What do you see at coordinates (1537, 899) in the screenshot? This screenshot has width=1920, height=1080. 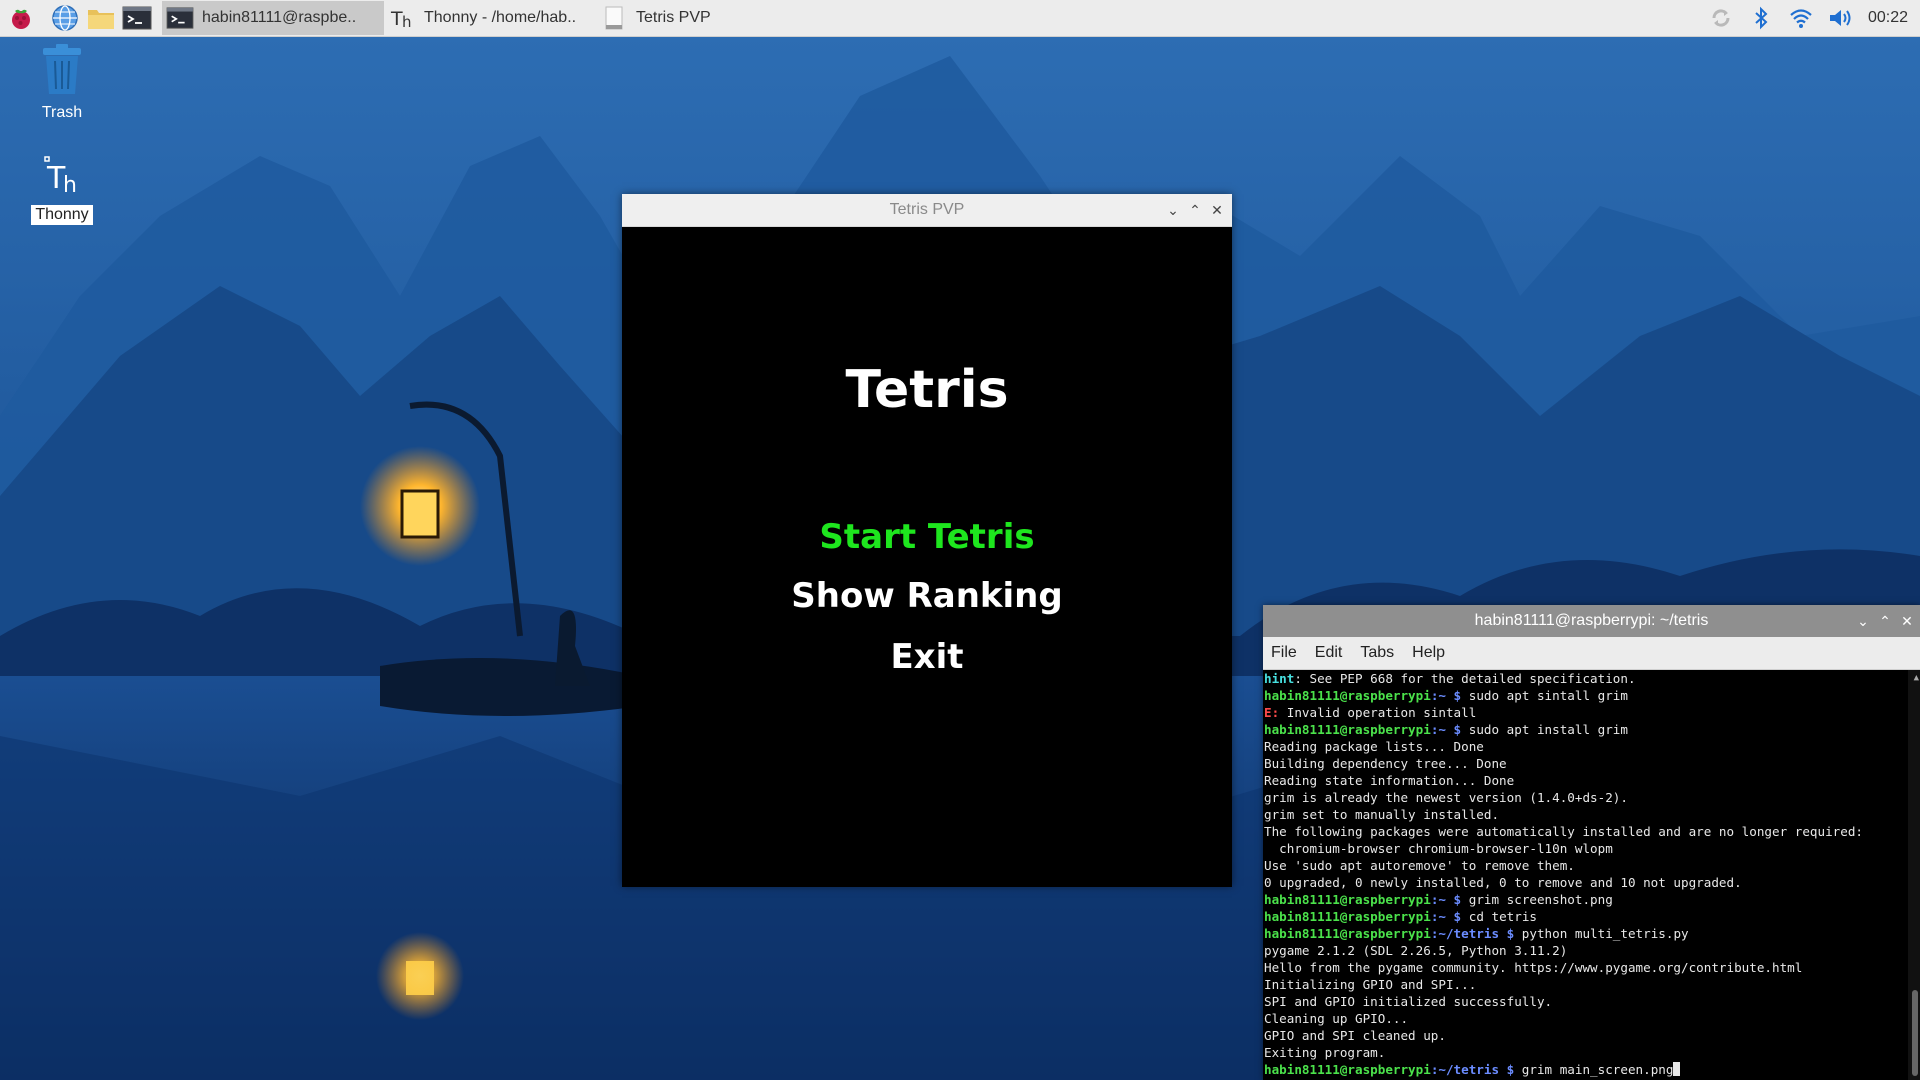 I see `command-text: grim screenshot.png` at bounding box center [1537, 899].